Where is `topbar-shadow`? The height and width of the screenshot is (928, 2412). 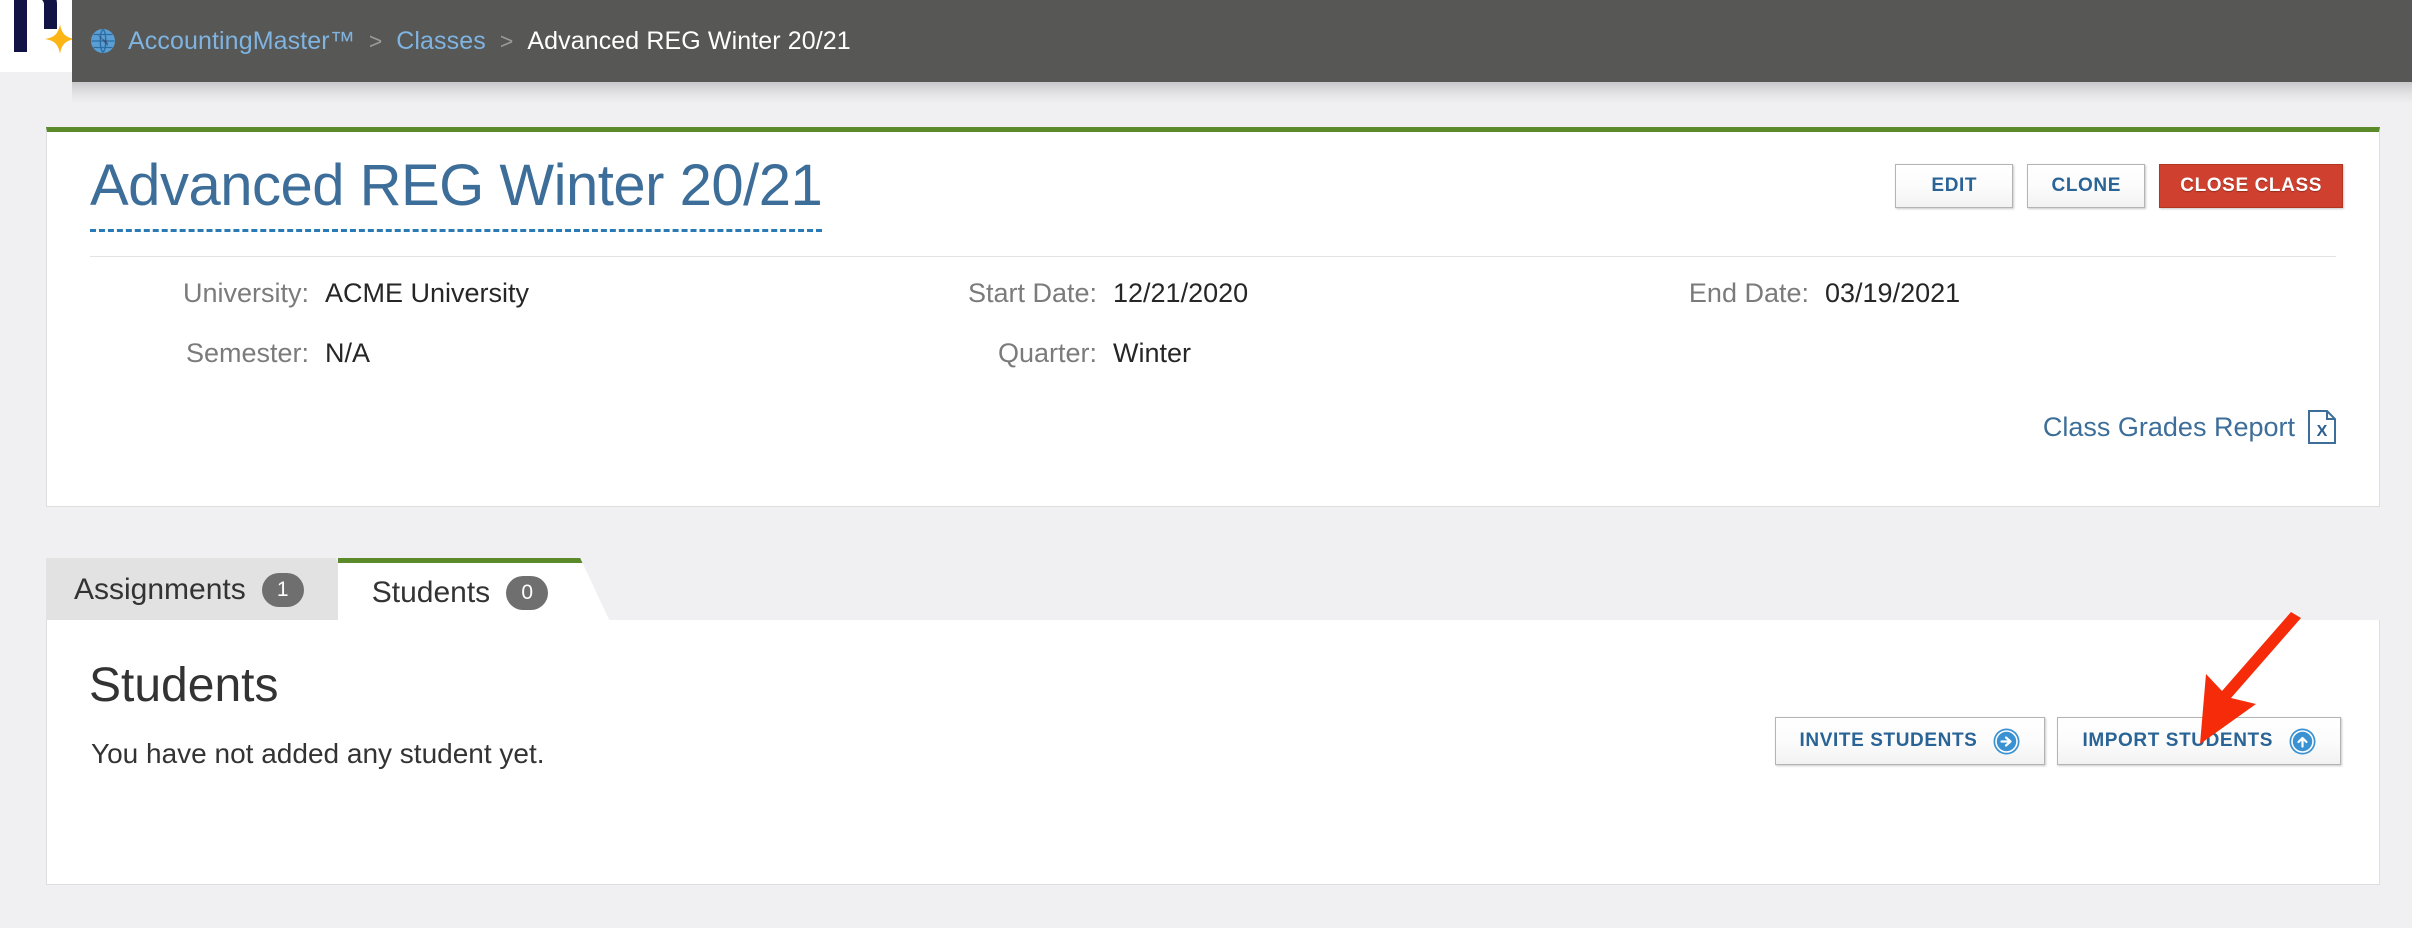 topbar-shadow is located at coordinates (1242, 93).